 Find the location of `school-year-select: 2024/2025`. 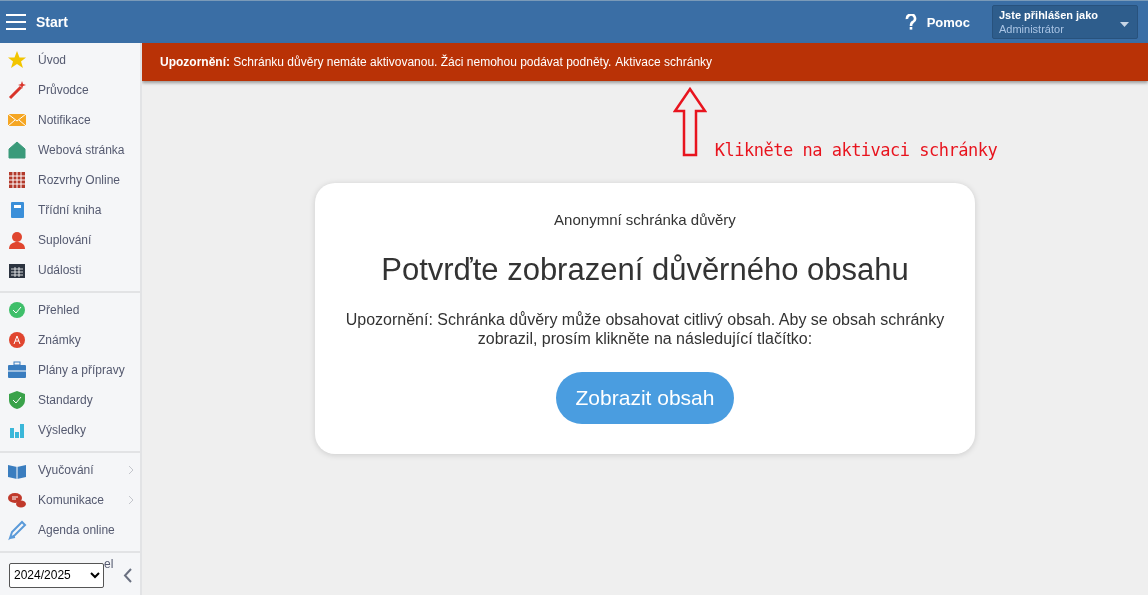

school-year-select: 2024/2025 is located at coordinates (56, 575).